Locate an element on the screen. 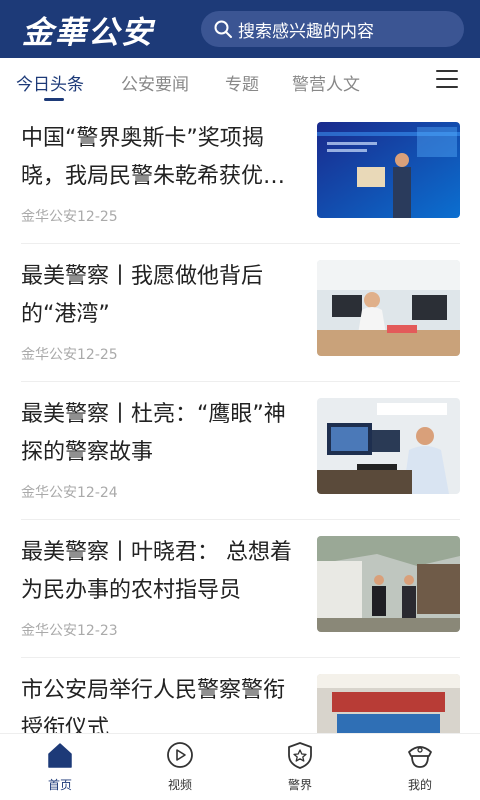 This screenshot has height=800, width=480. news-title: 最美警察丨叶晓君： 总想着为民办事的农村指导员 is located at coordinates (163, 572).